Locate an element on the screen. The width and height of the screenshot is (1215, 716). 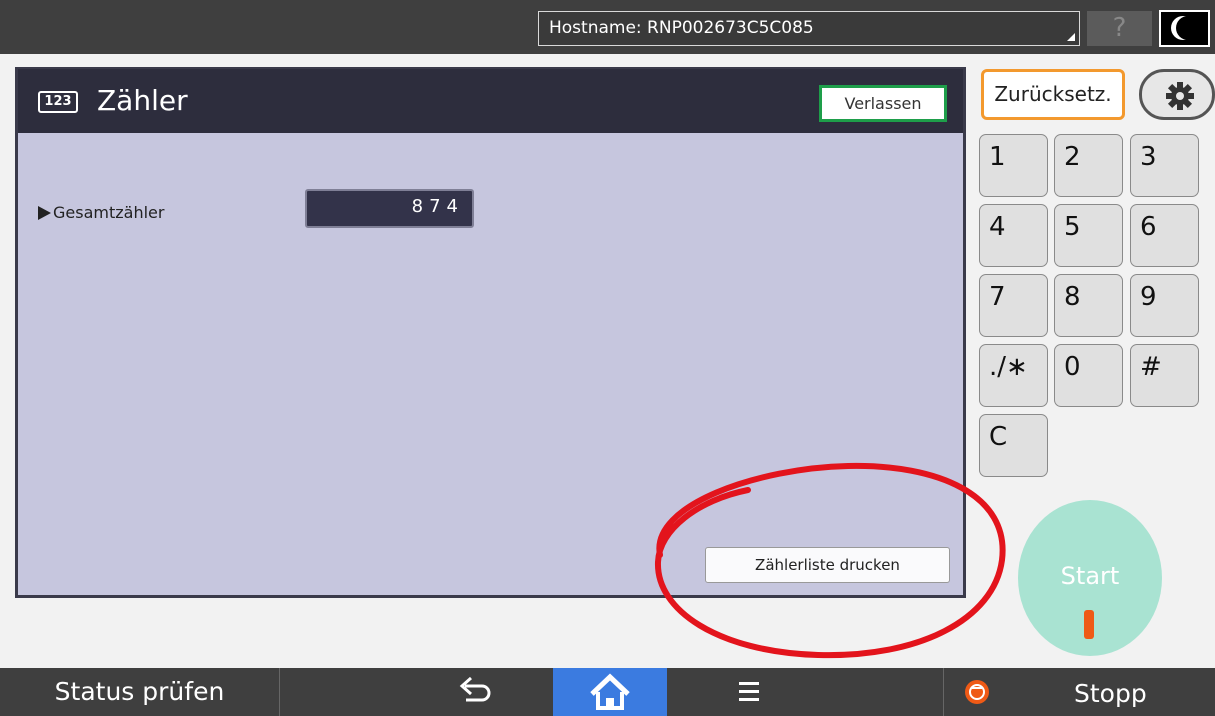
keypad-key: # is located at coordinates (1164, 375).